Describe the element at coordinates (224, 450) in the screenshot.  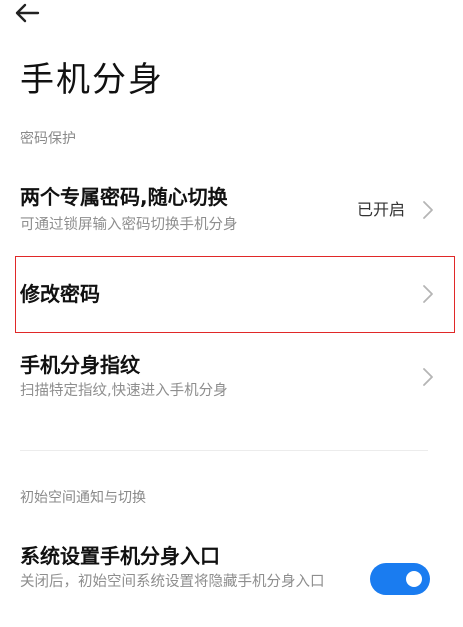
I see `divider` at that location.